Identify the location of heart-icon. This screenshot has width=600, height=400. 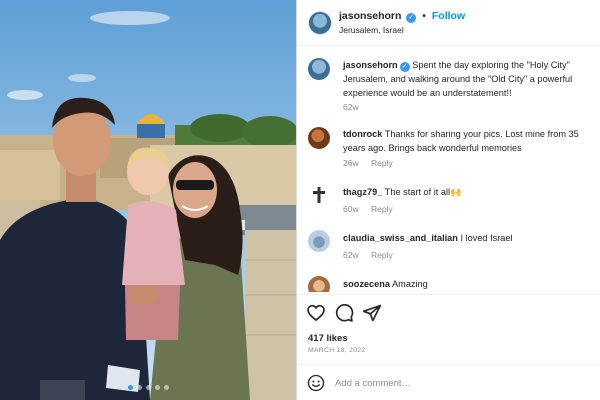
(316, 313).